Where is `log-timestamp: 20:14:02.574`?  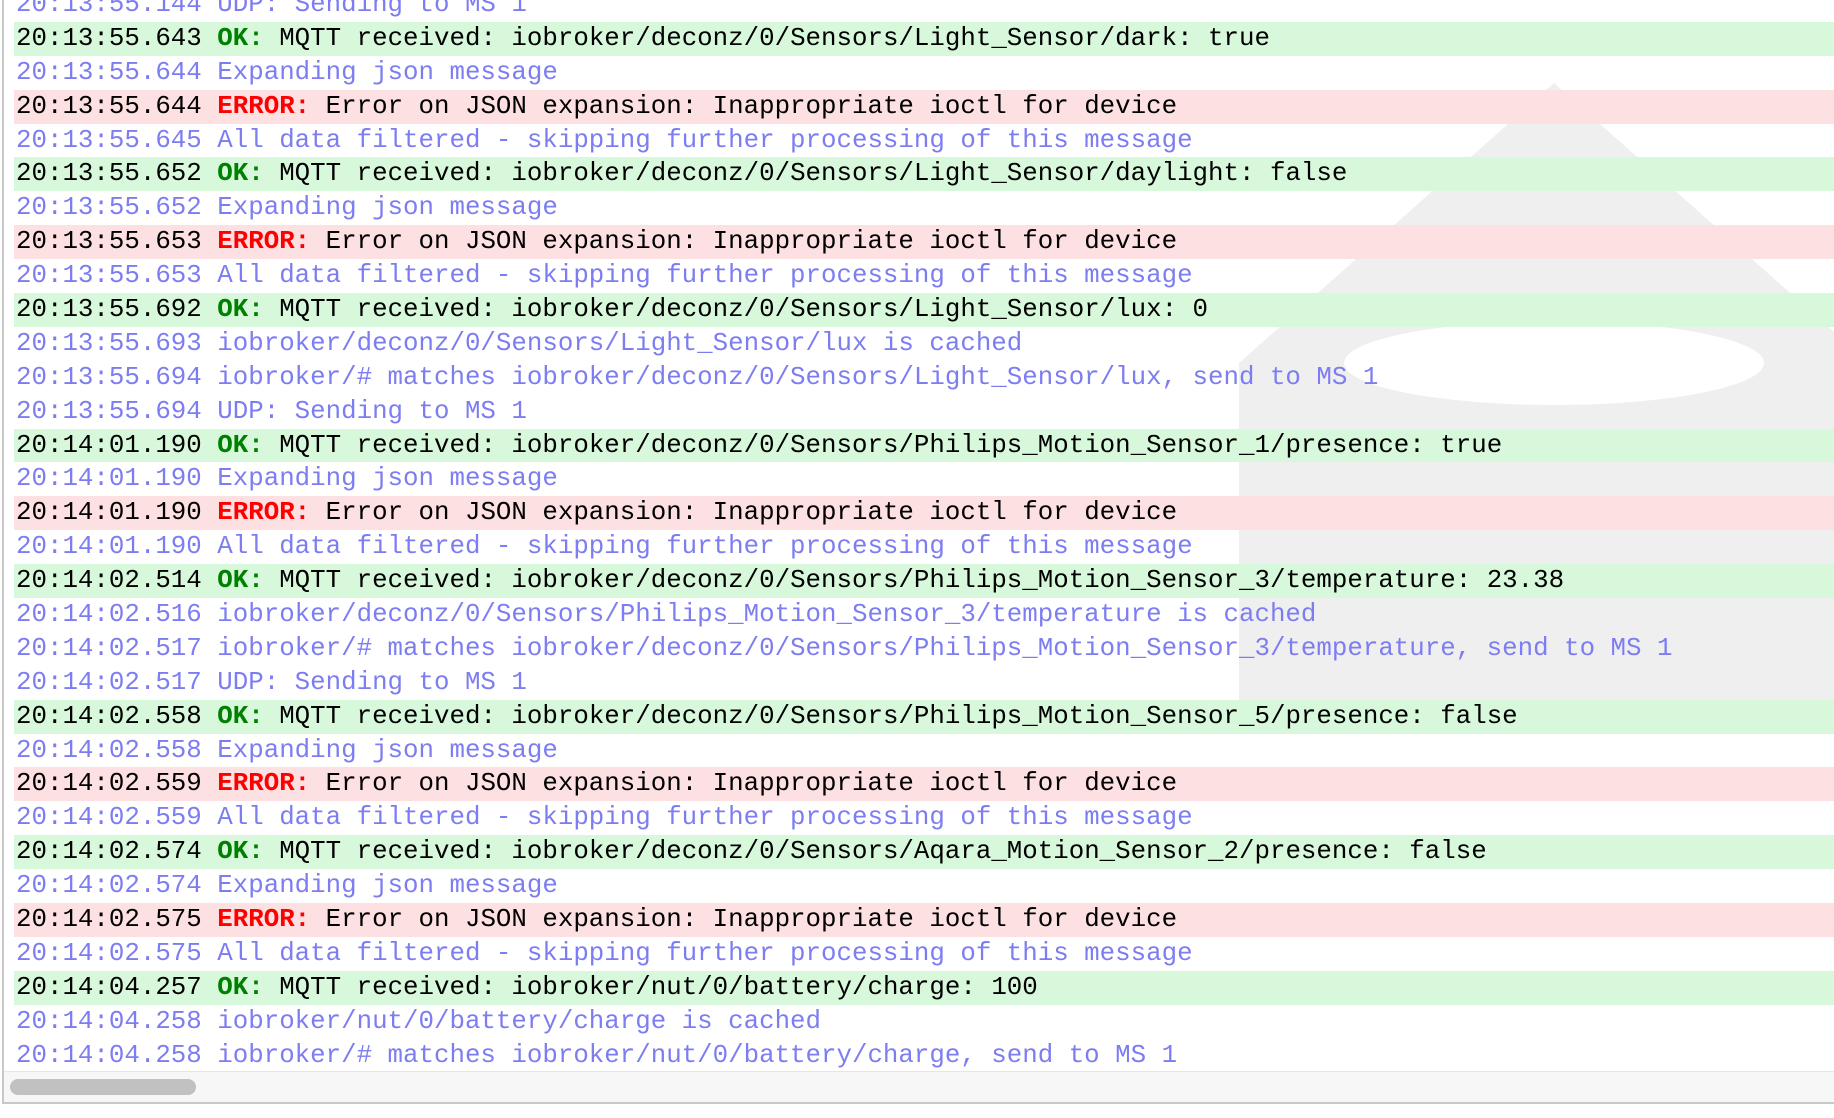
log-timestamp: 20:14:02.574 is located at coordinates (109, 886).